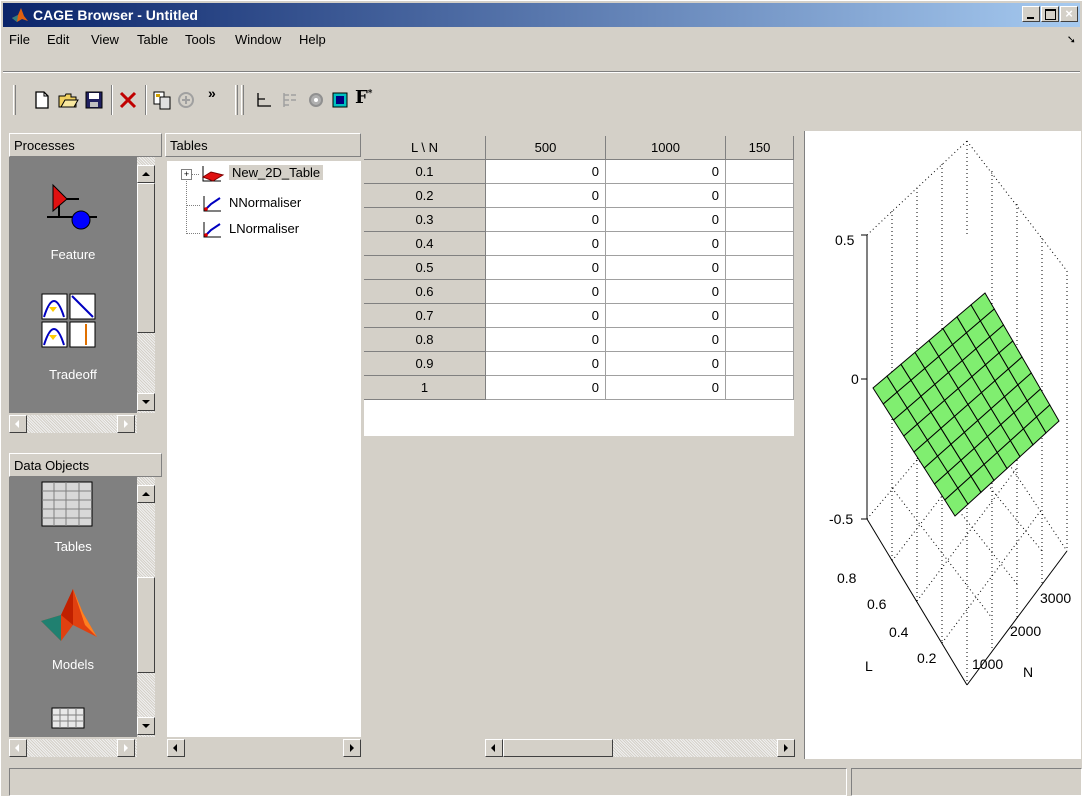  What do you see at coordinates (264, 748) in the screenshot?
I see `tree-hscroll` at bounding box center [264, 748].